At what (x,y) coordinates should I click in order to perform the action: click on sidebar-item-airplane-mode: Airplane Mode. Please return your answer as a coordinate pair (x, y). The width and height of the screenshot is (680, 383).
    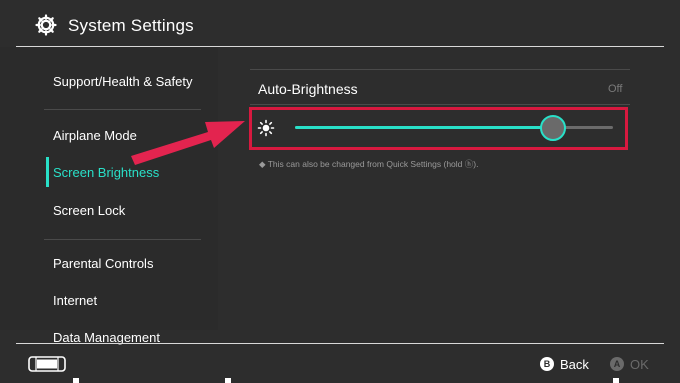
    Looking at the image, I should click on (95, 135).